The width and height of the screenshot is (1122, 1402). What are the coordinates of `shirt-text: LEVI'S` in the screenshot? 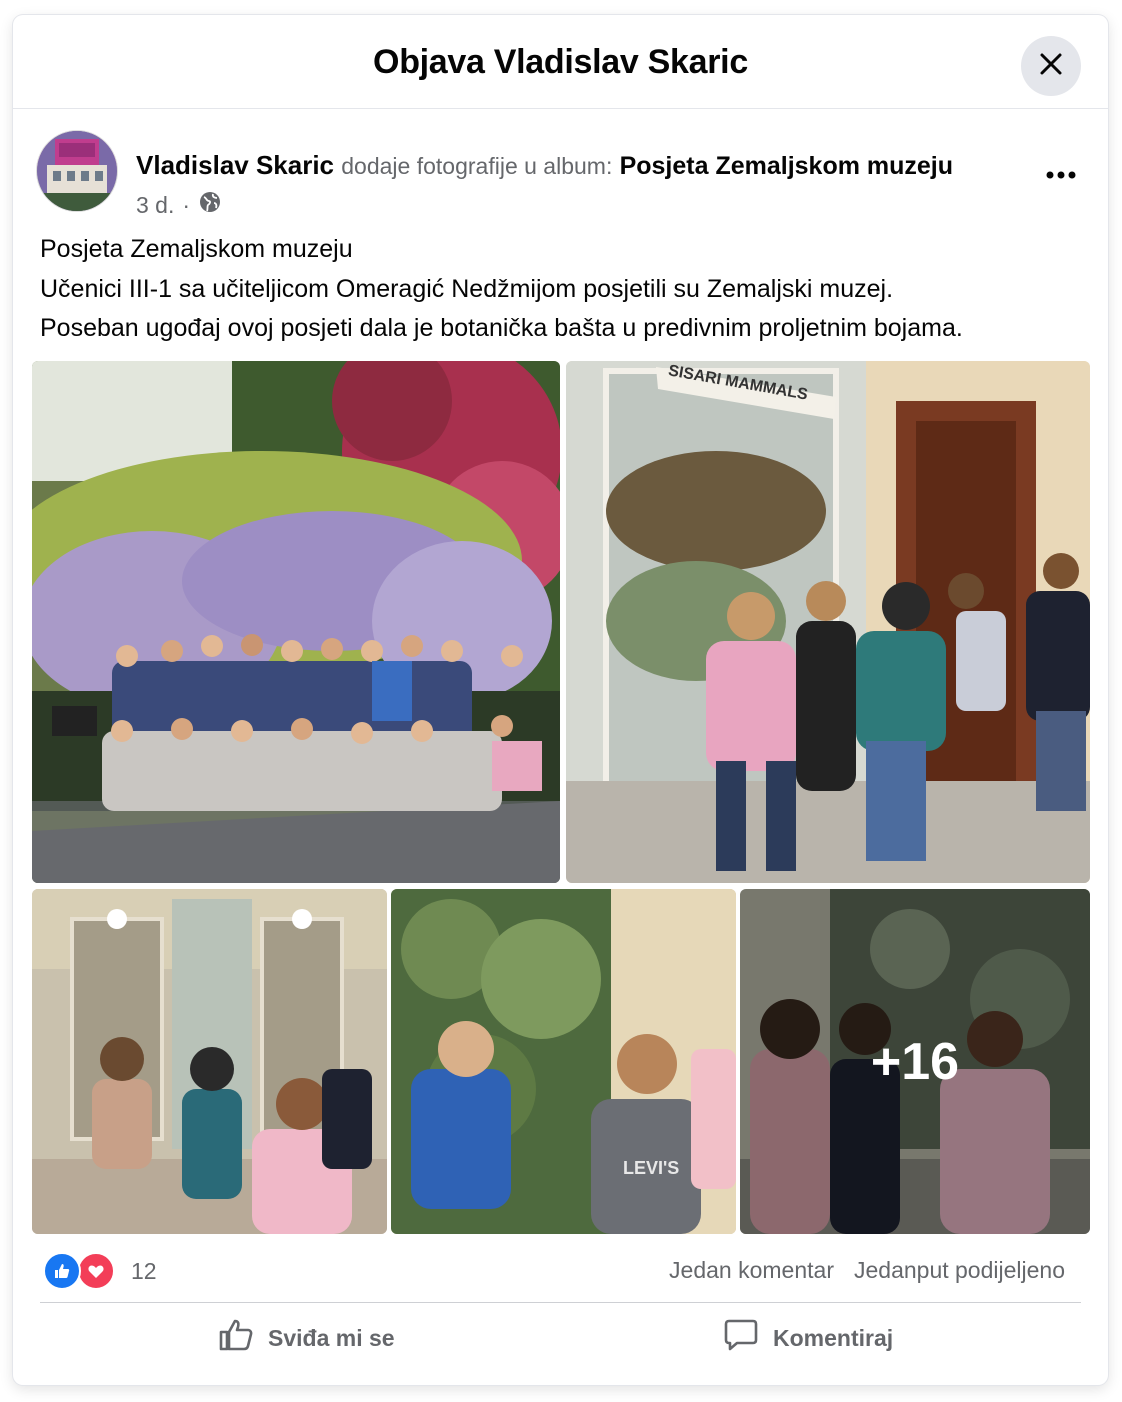 It's located at (651, 1168).